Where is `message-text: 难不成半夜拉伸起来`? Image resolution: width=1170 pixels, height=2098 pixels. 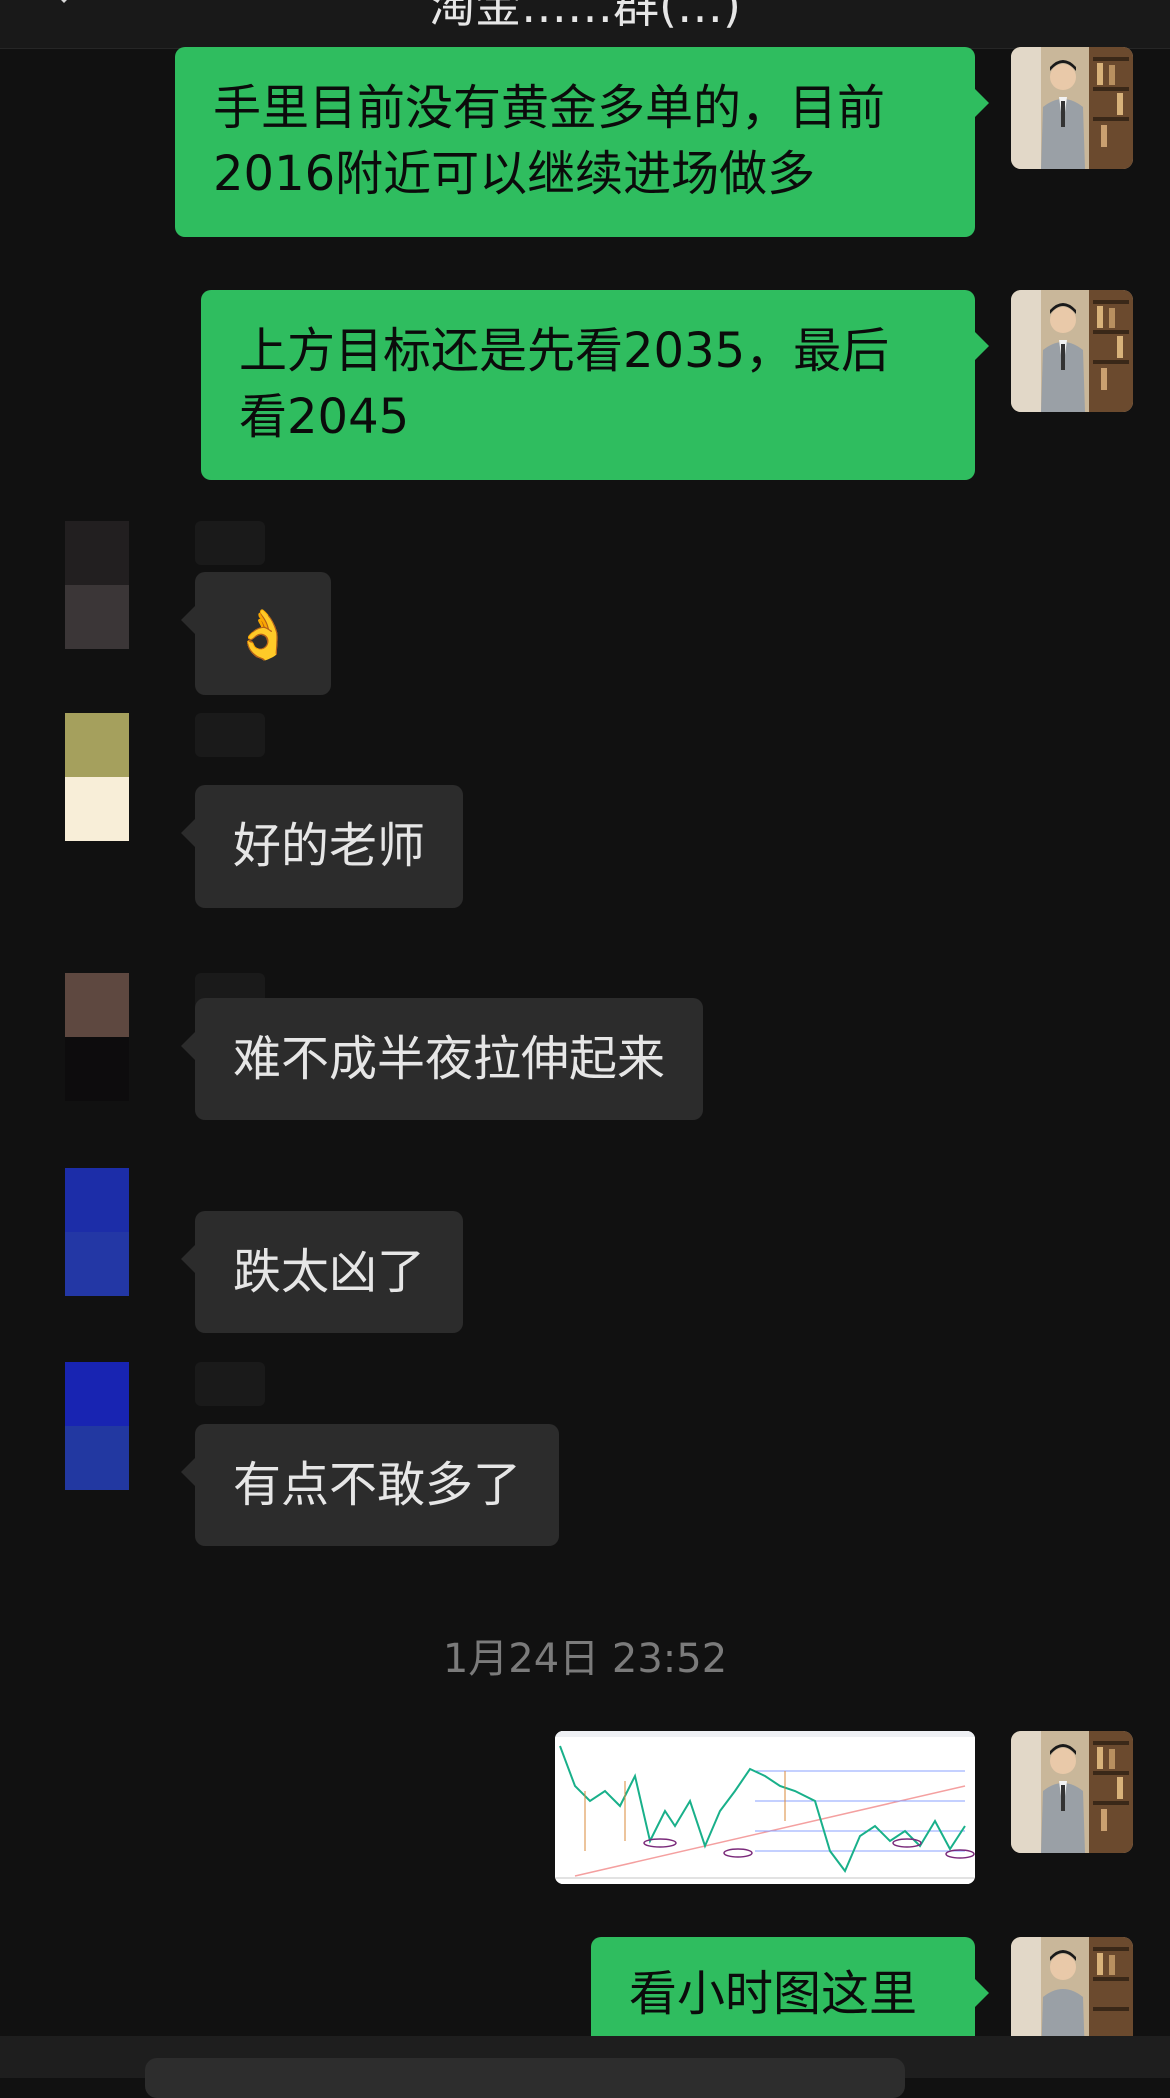 message-text: 难不成半夜拉伸起来 is located at coordinates (449, 1059).